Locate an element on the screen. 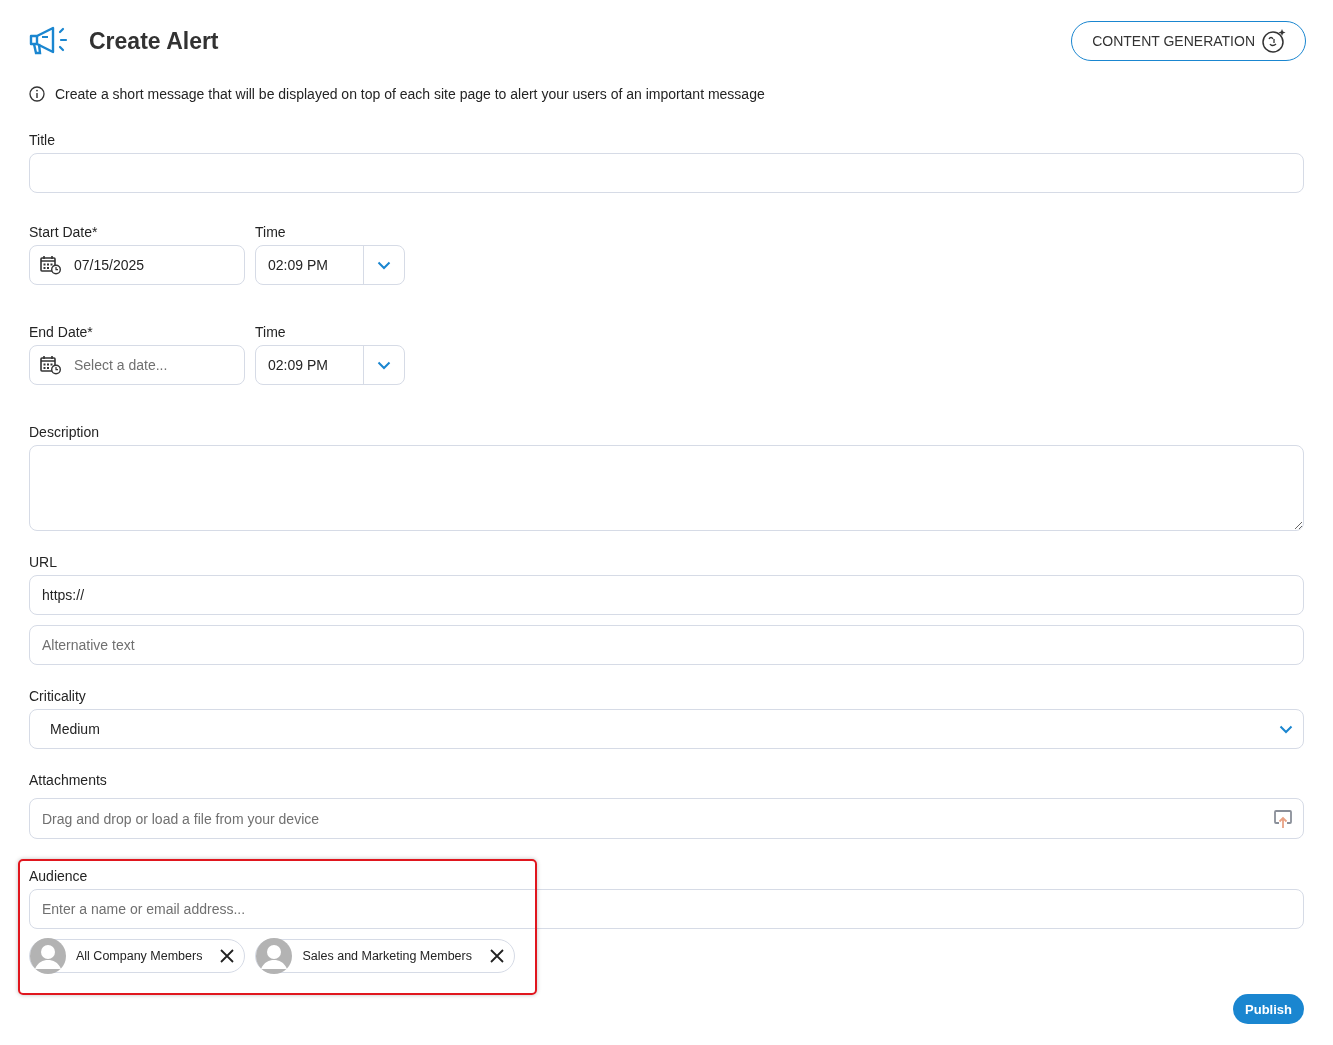 Image resolution: width=1333 pixels, height=1045 pixels. publish-button: Publish is located at coordinates (1268, 1009).